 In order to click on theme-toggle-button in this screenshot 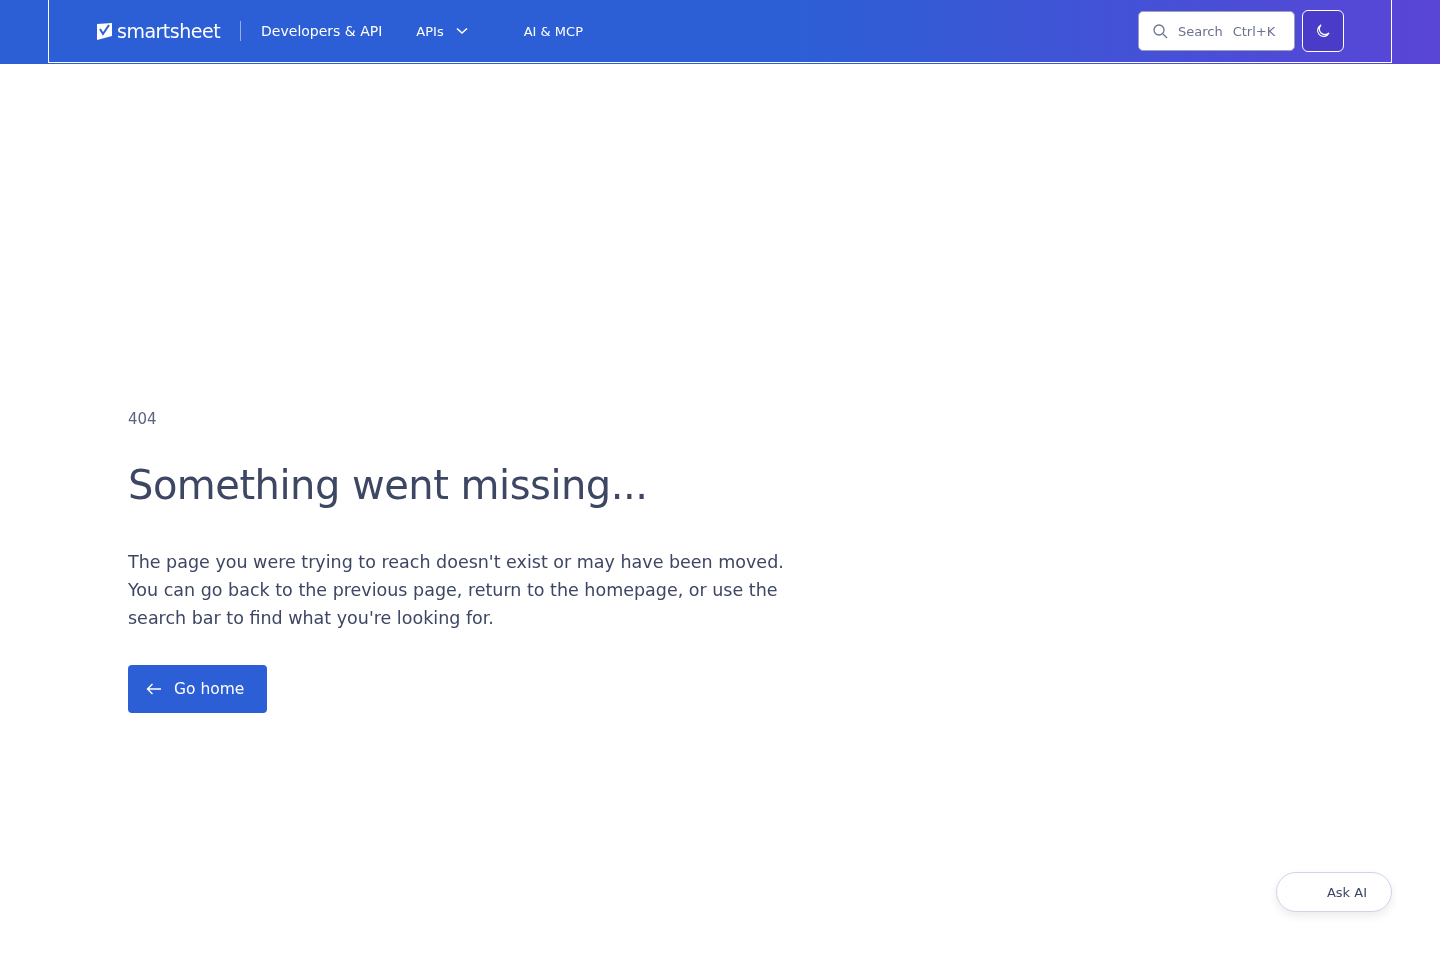, I will do `click(1323, 31)`.